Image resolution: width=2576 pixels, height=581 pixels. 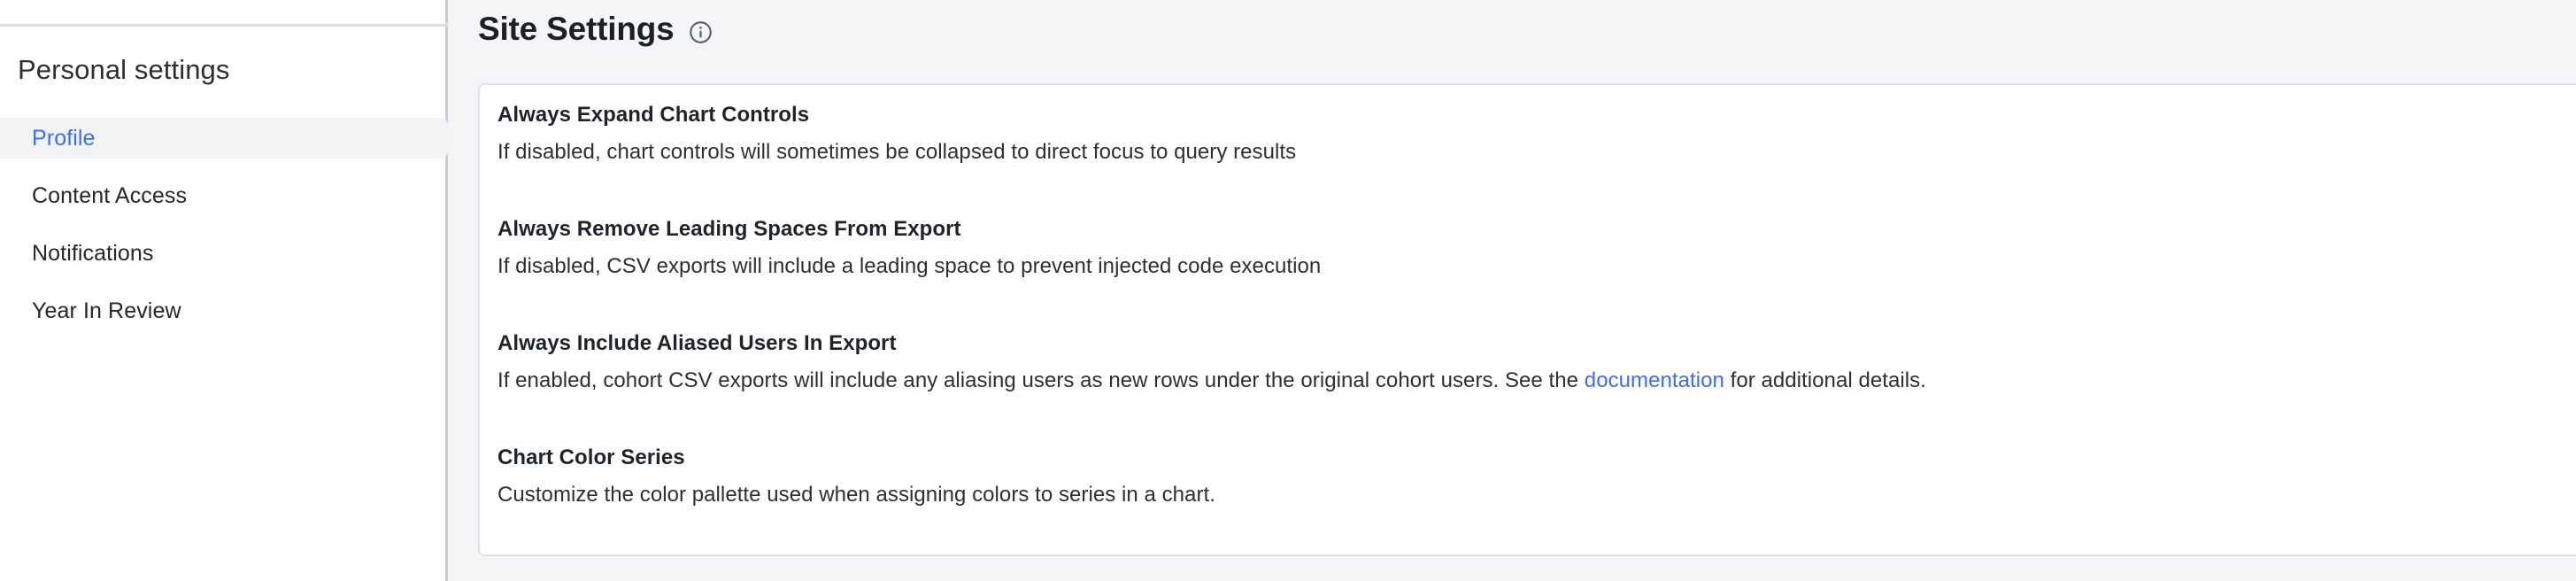 What do you see at coordinates (591, 457) in the screenshot?
I see `setting-title: Chart Color Series` at bounding box center [591, 457].